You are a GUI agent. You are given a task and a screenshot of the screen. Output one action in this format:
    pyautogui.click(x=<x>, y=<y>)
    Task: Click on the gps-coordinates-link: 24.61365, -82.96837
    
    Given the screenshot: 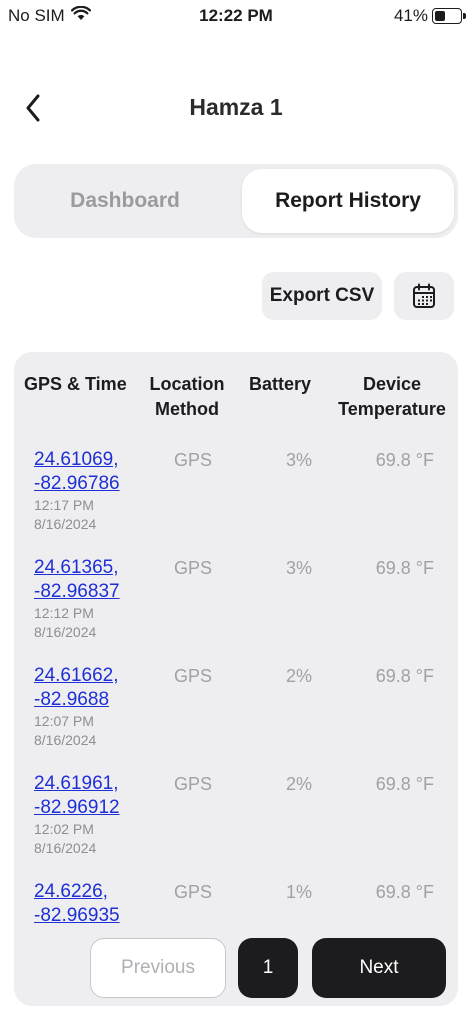 What is the action you would take?
    pyautogui.click(x=77, y=580)
    